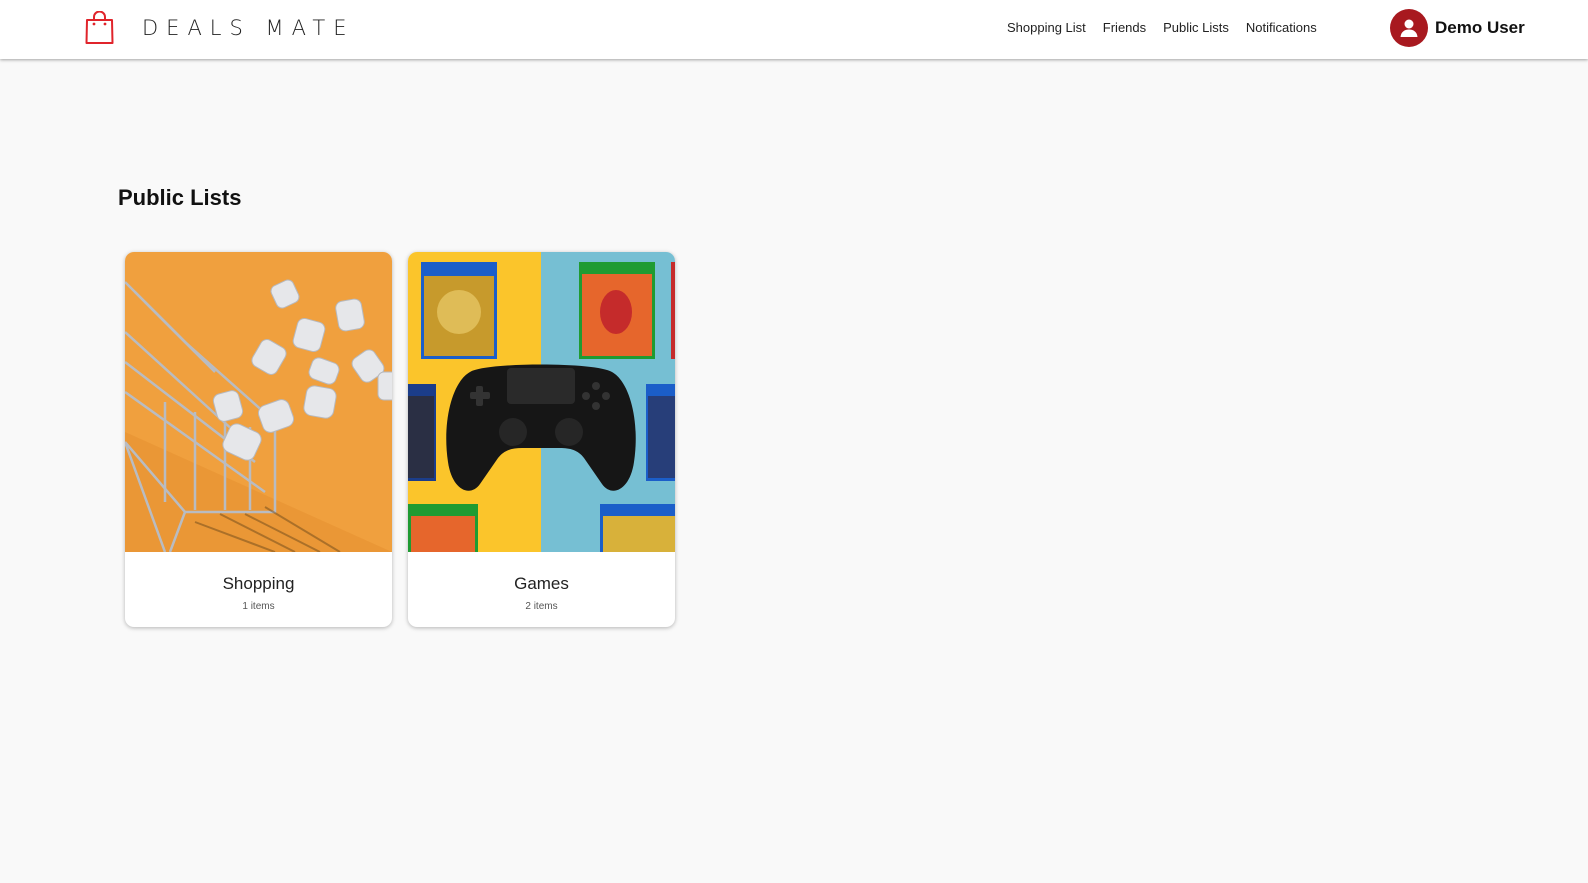 The image size is (1588, 883). What do you see at coordinates (99, 28) in the screenshot?
I see `shopping-bag-icon` at bounding box center [99, 28].